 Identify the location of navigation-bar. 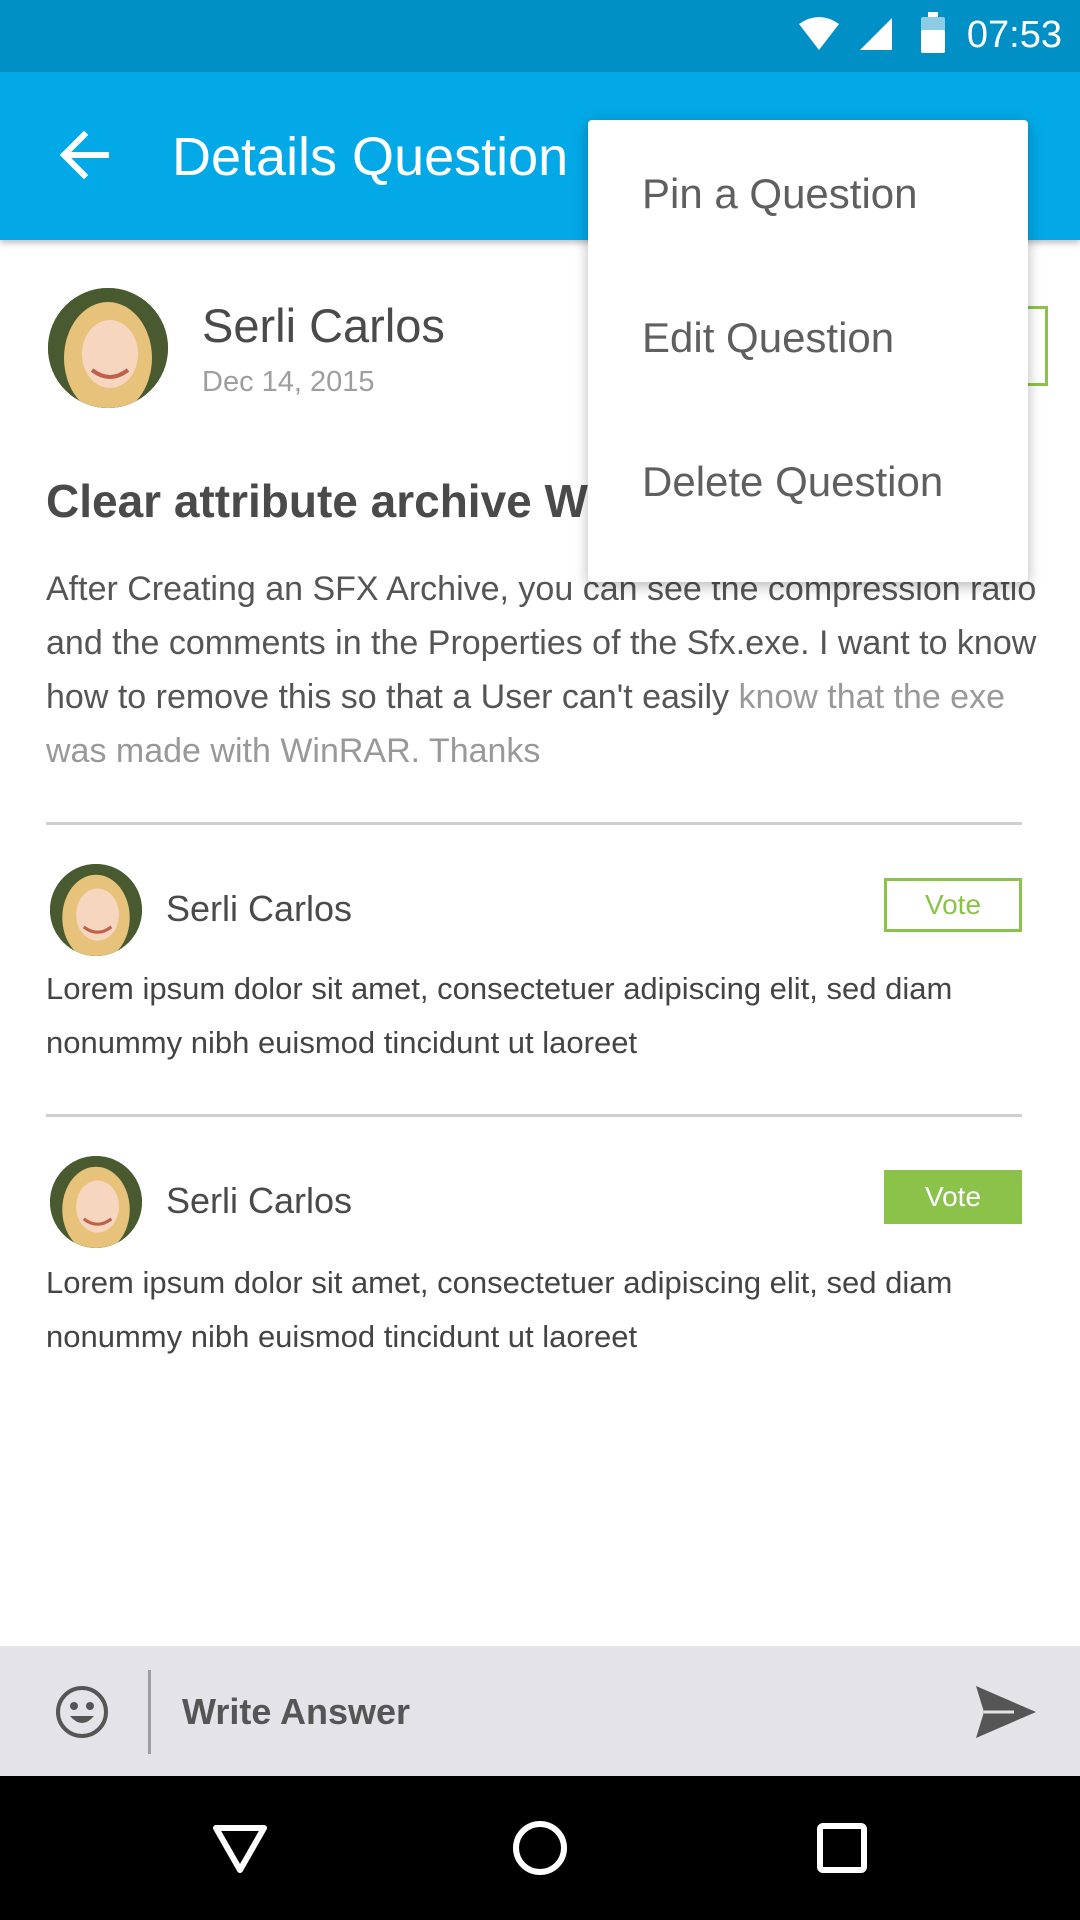
(540, 1848).